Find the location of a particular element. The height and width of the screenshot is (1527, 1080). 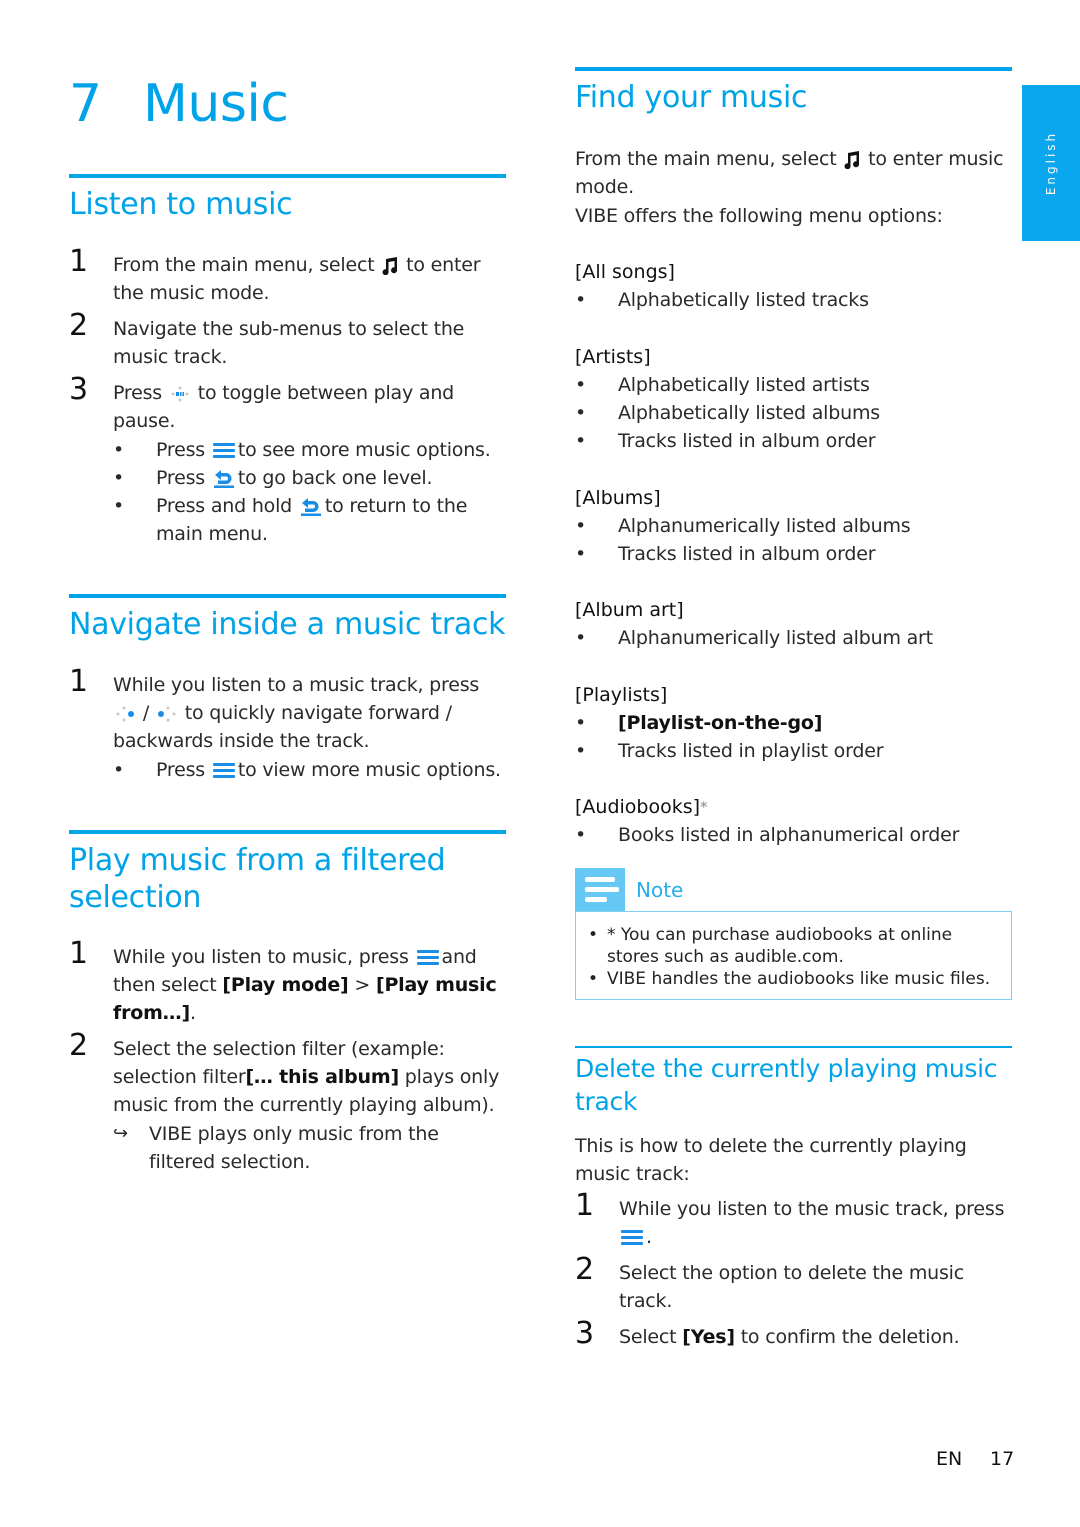

section-title-filtered: Play music from a filtered selection is located at coordinates (257, 879).